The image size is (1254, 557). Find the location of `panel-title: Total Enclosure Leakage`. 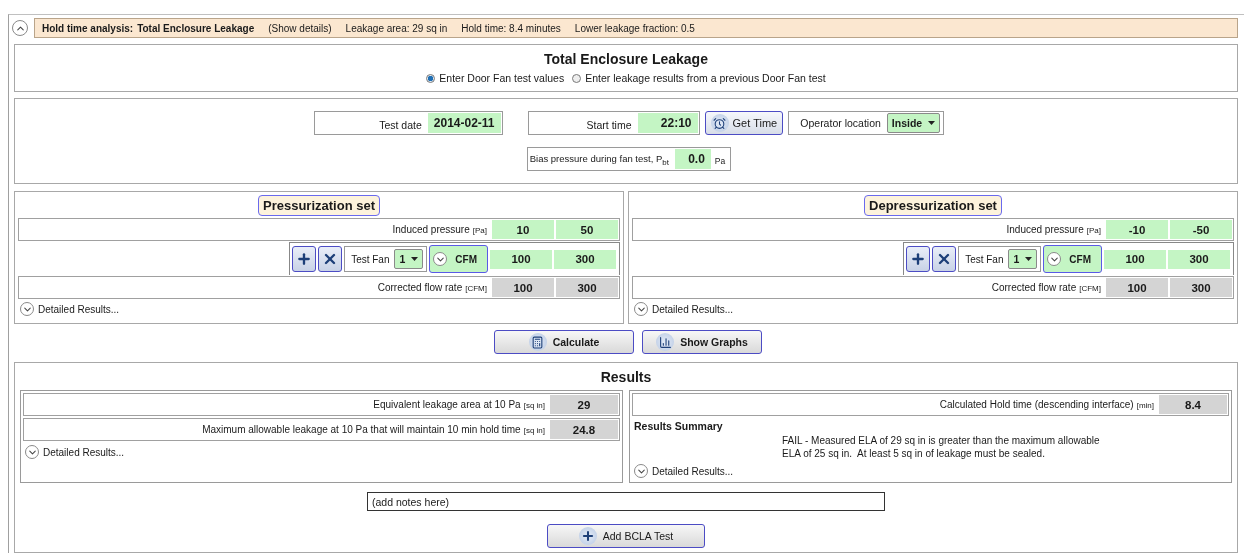

panel-title: Total Enclosure Leakage is located at coordinates (626, 59).